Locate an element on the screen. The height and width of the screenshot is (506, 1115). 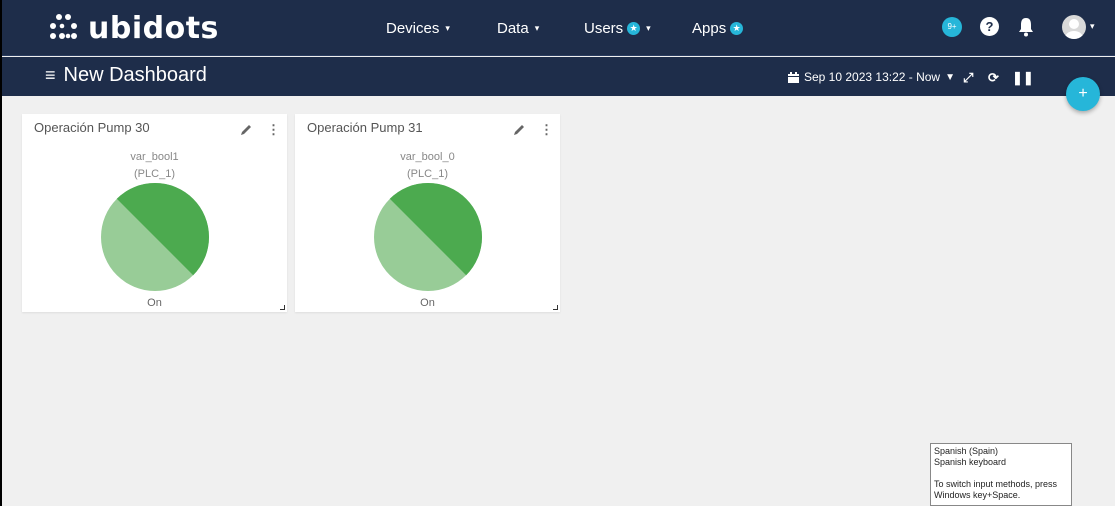
nav-data-label: Data is located at coordinates (513, 28).